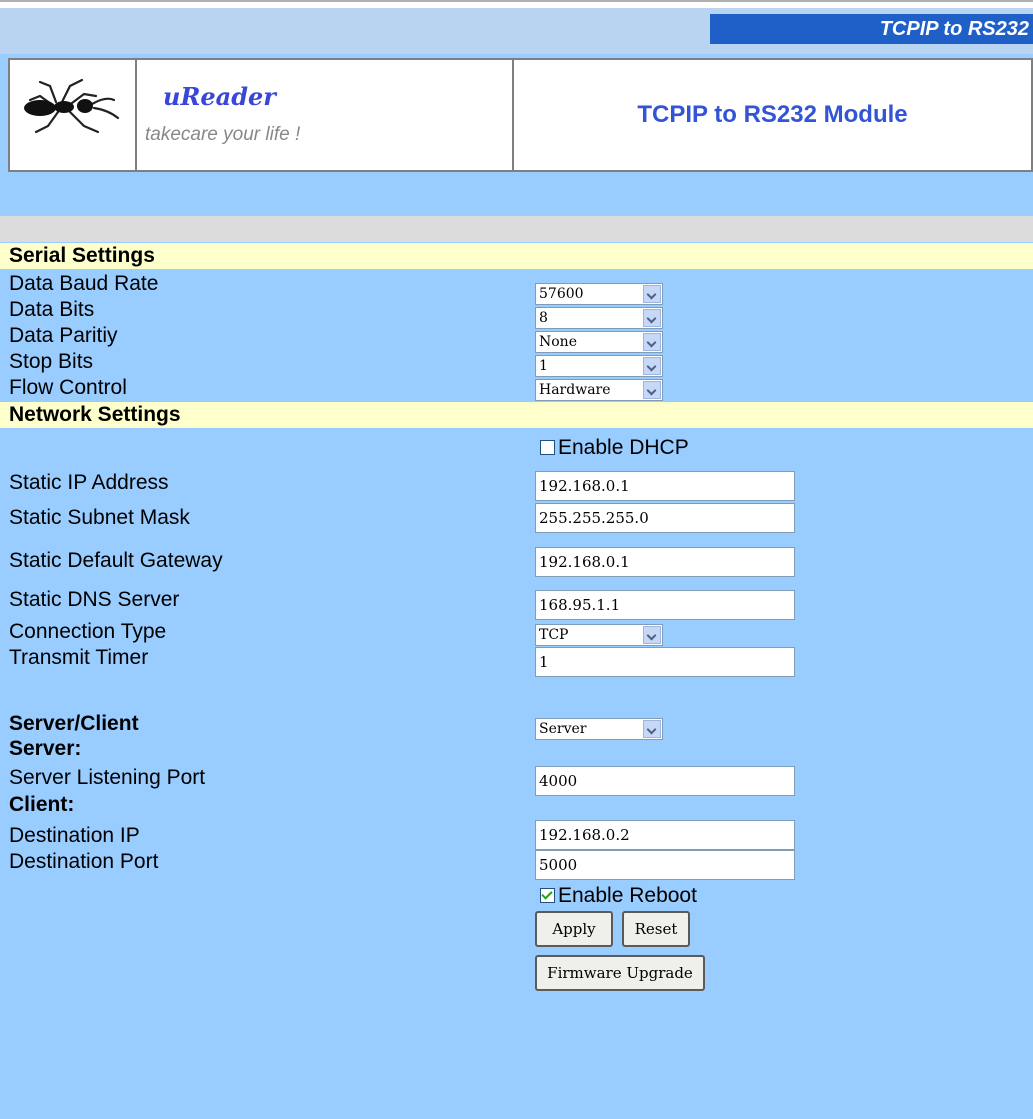 This screenshot has width=1033, height=1119. What do you see at coordinates (45, 748) in the screenshot?
I see `server-heading: Server:` at bounding box center [45, 748].